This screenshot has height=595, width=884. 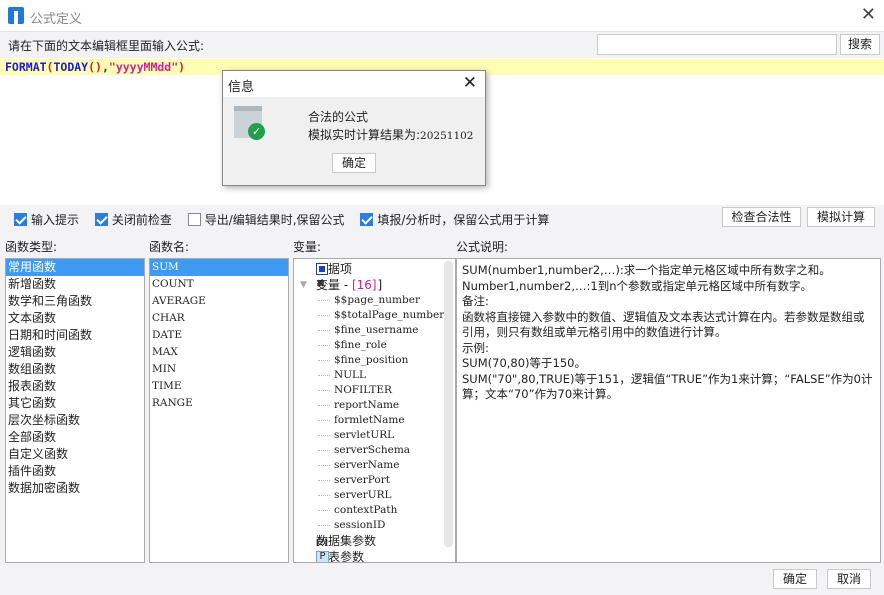 What do you see at coordinates (374, 450) in the screenshot?
I see `variable-item: serverSchema` at bounding box center [374, 450].